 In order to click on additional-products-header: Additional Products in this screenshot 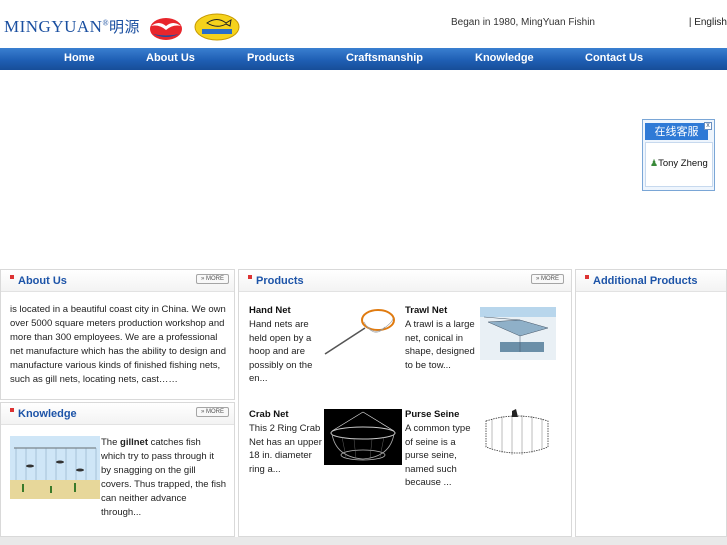, I will do `click(651, 281)`.